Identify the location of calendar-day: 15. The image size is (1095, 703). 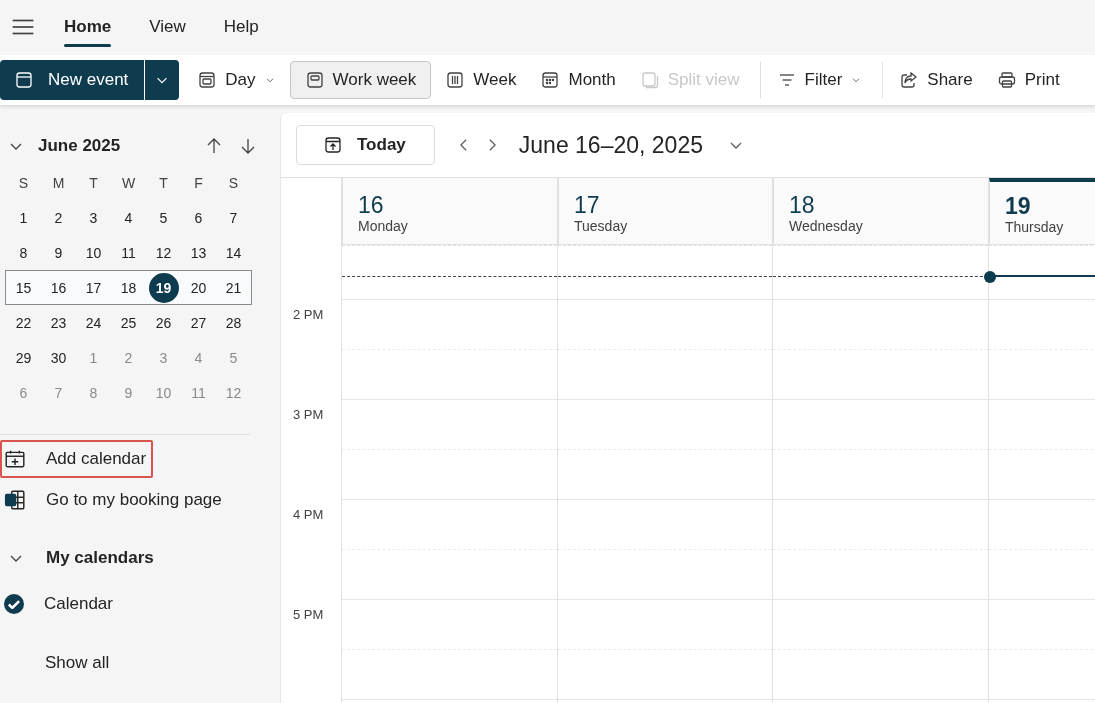
(23, 287).